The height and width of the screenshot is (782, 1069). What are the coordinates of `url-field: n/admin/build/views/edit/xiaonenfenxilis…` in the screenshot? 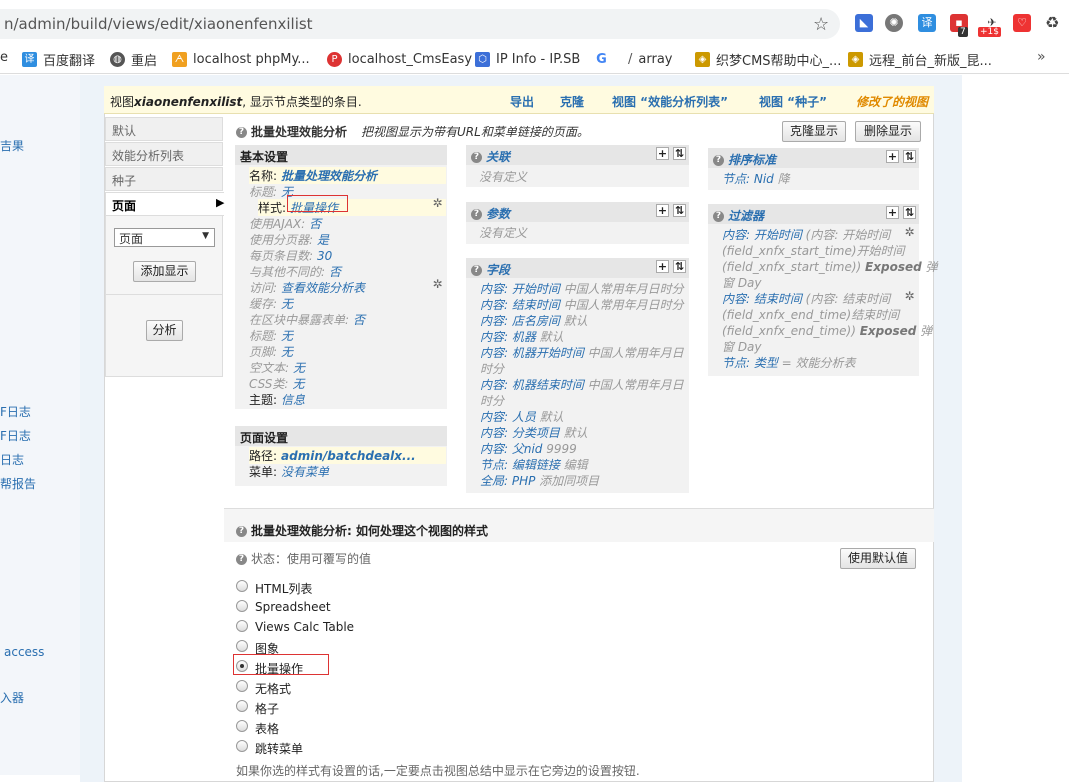 It's located at (420, 24).